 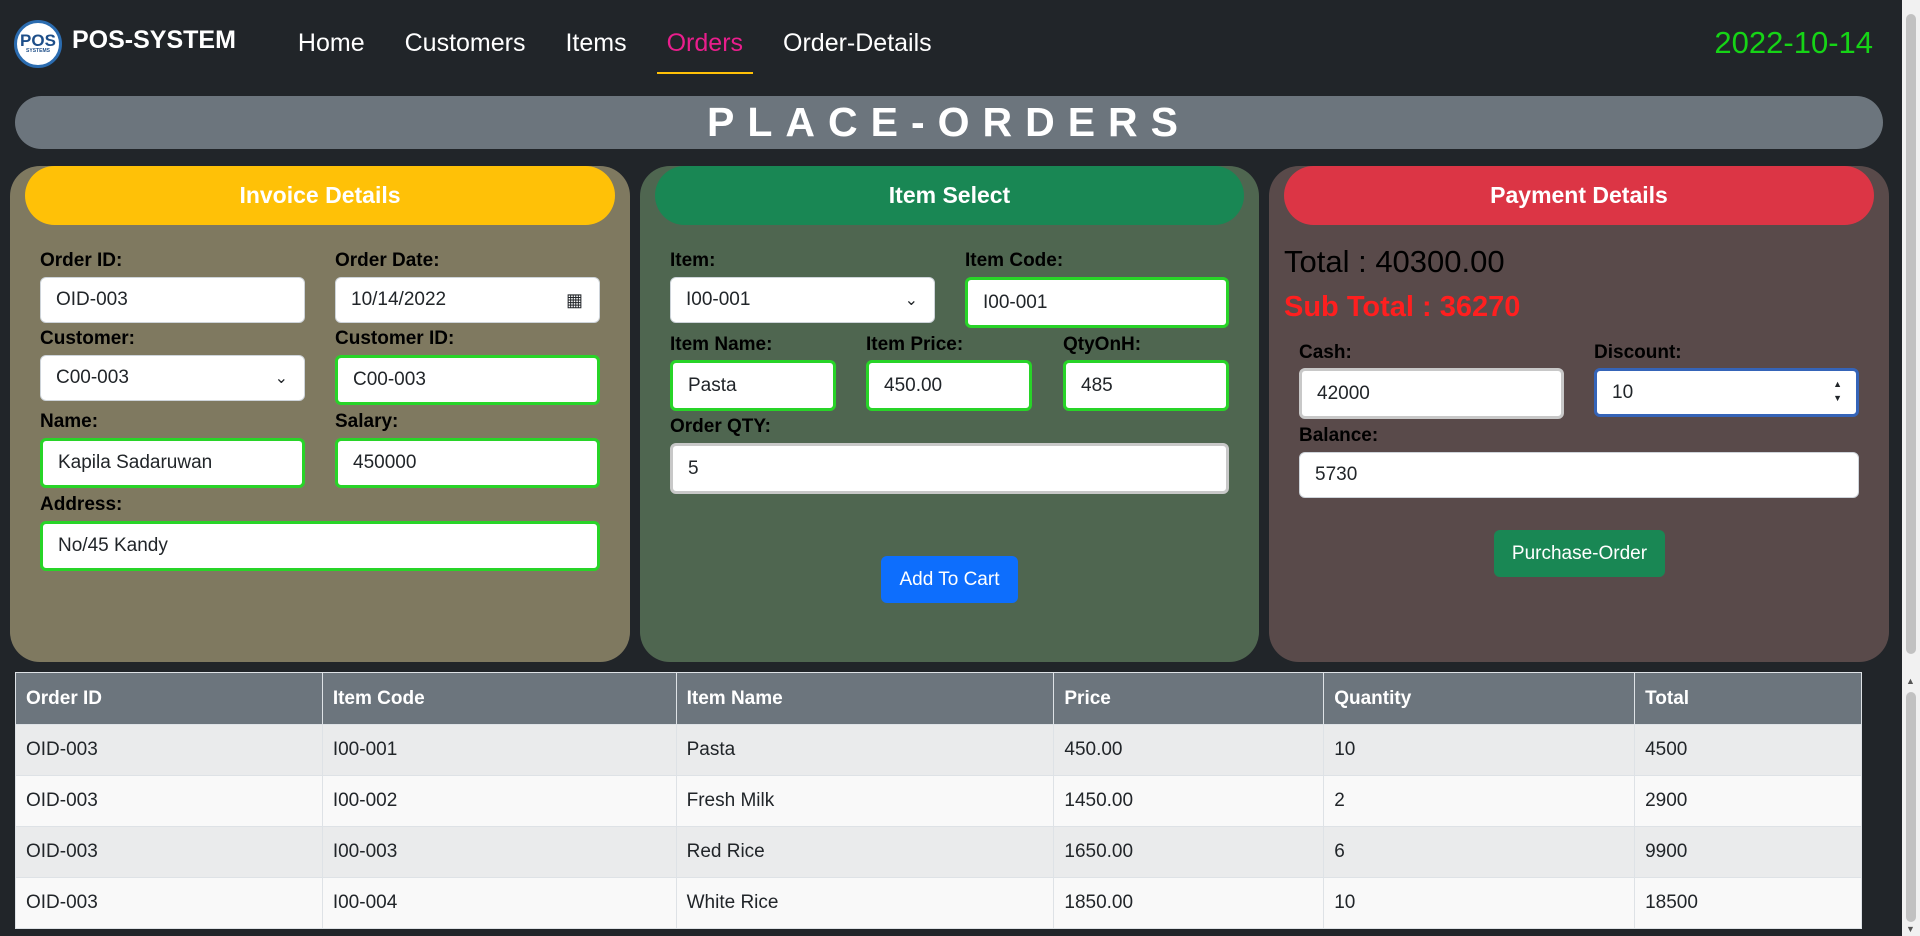 What do you see at coordinates (712, 385) in the screenshot?
I see `item-name-value: Pasta` at bounding box center [712, 385].